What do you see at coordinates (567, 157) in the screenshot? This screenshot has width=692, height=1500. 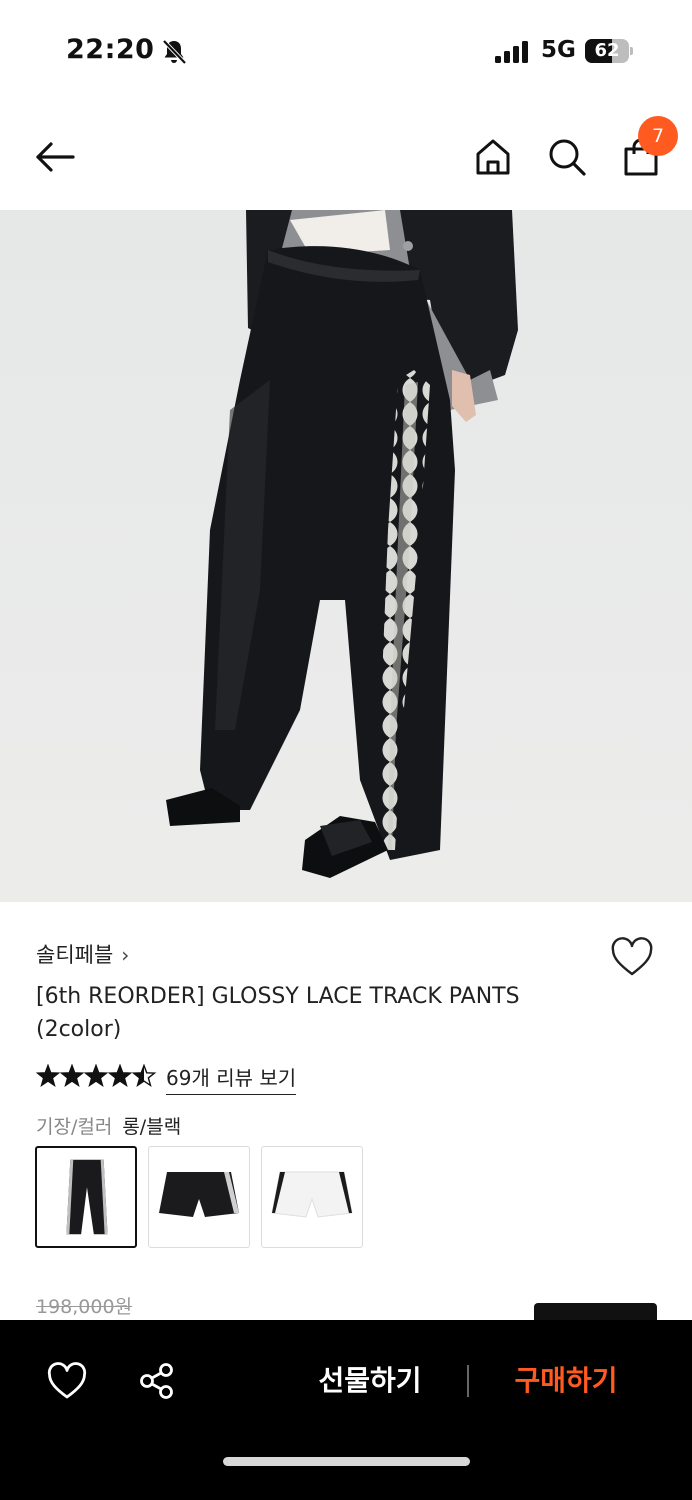 I see `search-icon` at bounding box center [567, 157].